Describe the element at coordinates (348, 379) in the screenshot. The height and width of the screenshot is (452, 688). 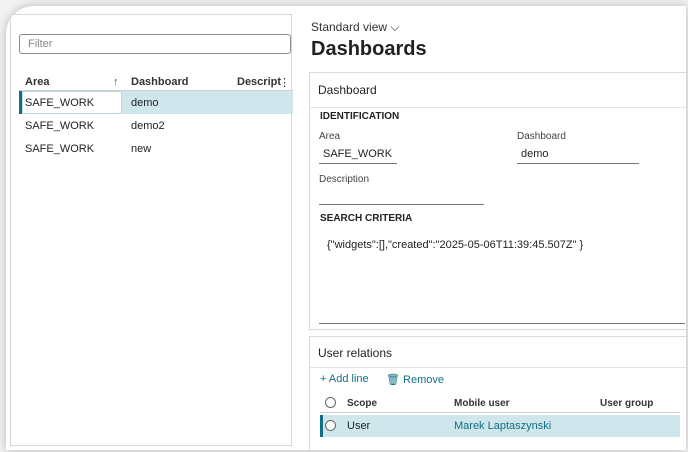
I see `add-line-label: Add line` at that location.